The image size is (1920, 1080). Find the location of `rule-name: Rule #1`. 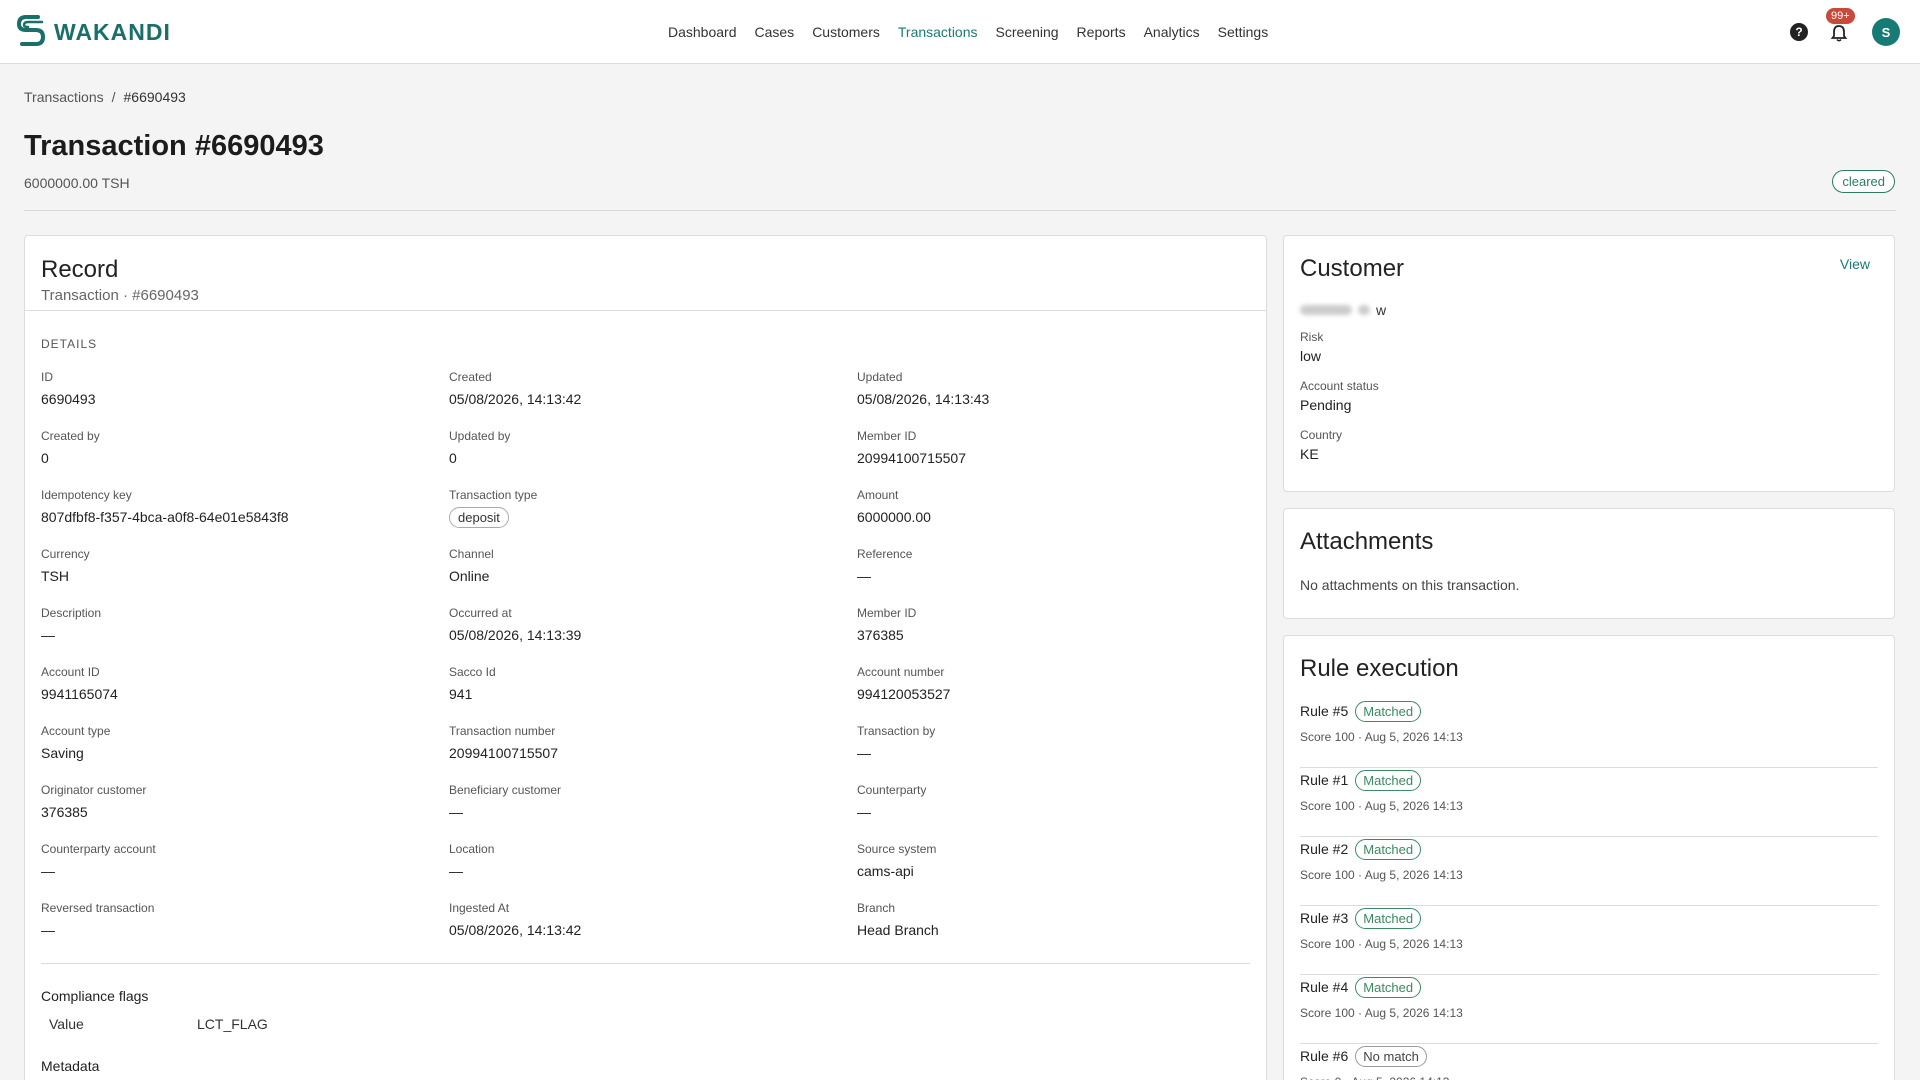

rule-name: Rule #1 is located at coordinates (1324, 780).